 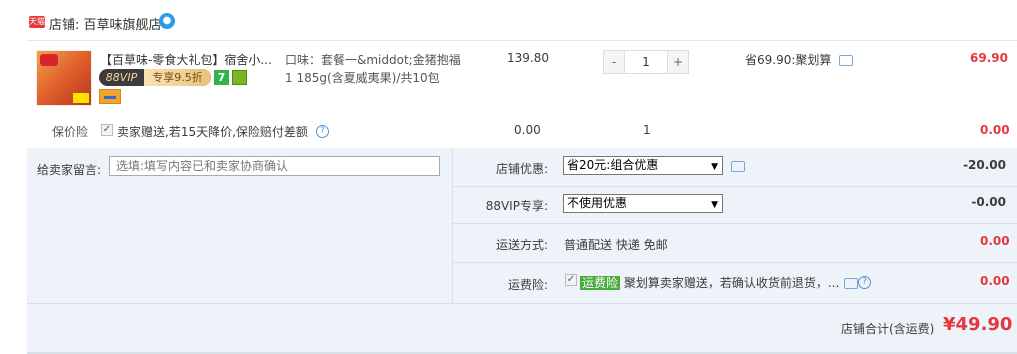 I want to click on vip-discount-label: 88VIP专享:, so click(x=516, y=206).